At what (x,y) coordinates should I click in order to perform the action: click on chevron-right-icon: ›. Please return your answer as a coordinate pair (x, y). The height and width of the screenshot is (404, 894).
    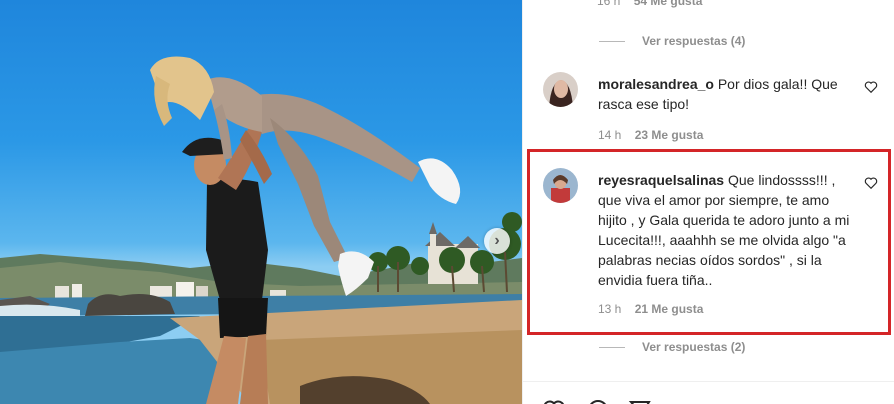
    Looking at the image, I should click on (497, 240).